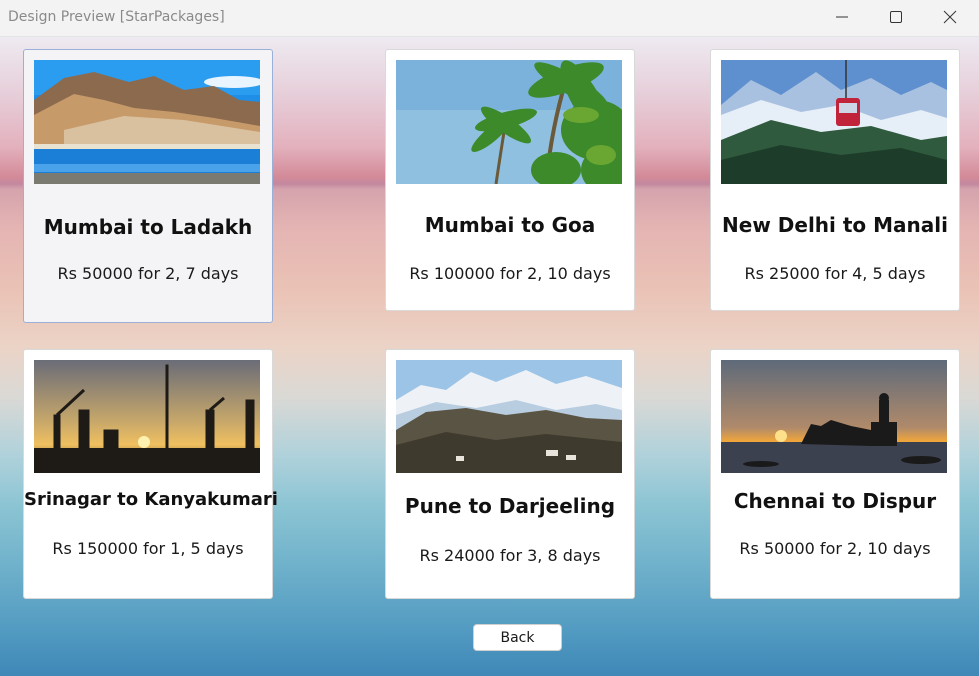  Describe the element at coordinates (835, 501) in the screenshot. I see `package-title: Chennai to Dispur` at that location.